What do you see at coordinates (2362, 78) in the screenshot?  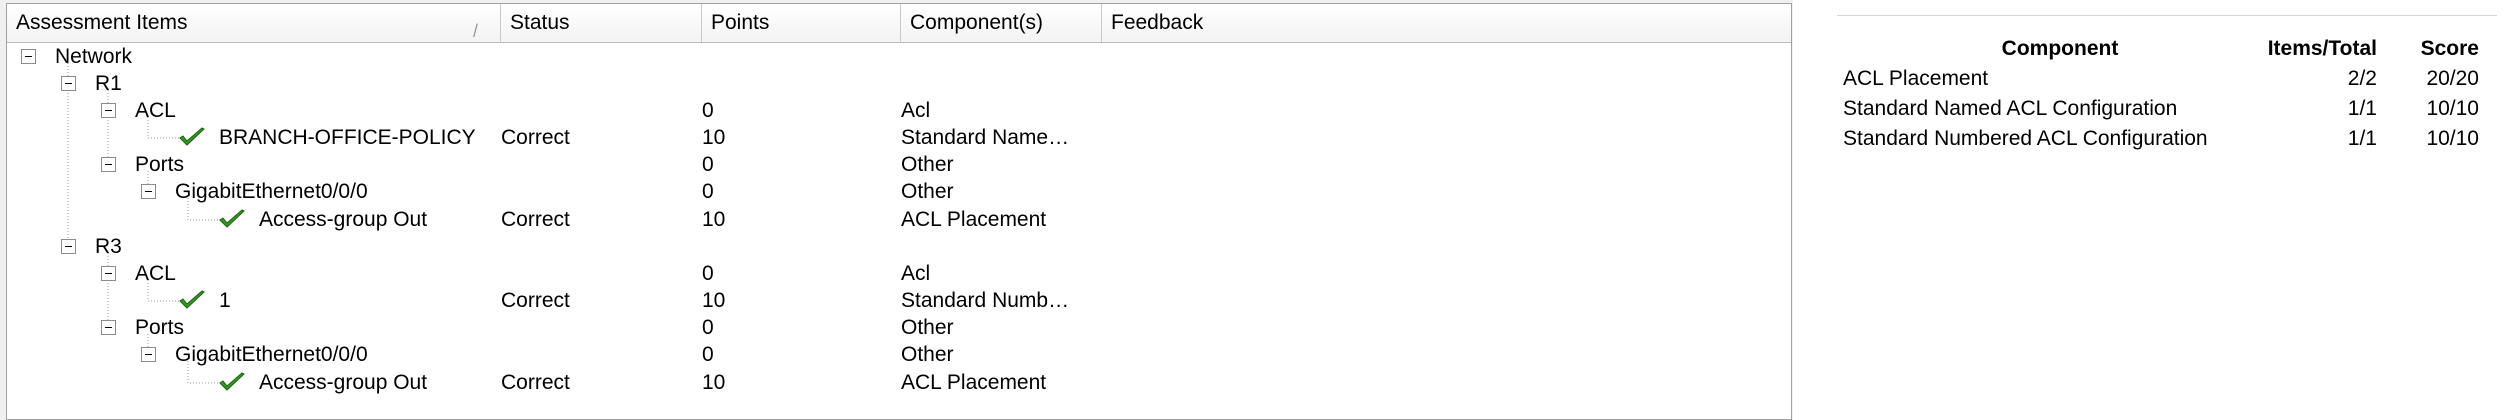 I see `summary-items-total: 2/2` at bounding box center [2362, 78].